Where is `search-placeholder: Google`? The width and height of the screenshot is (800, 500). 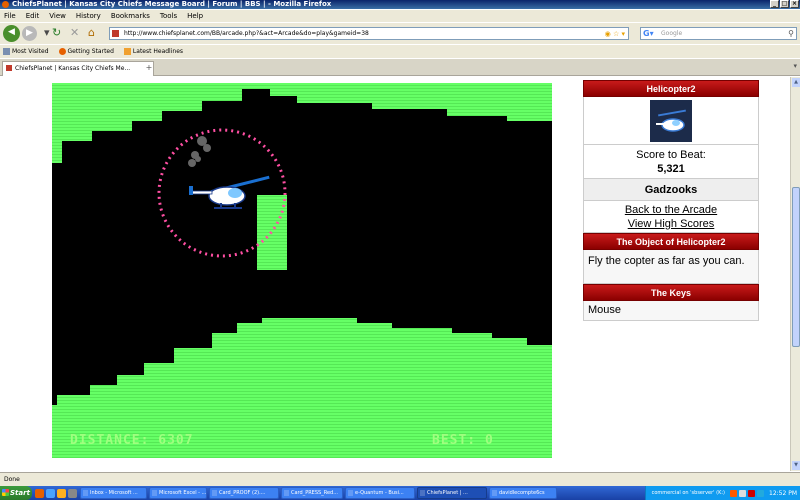
search-placeholder: Google is located at coordinates (672, 33).